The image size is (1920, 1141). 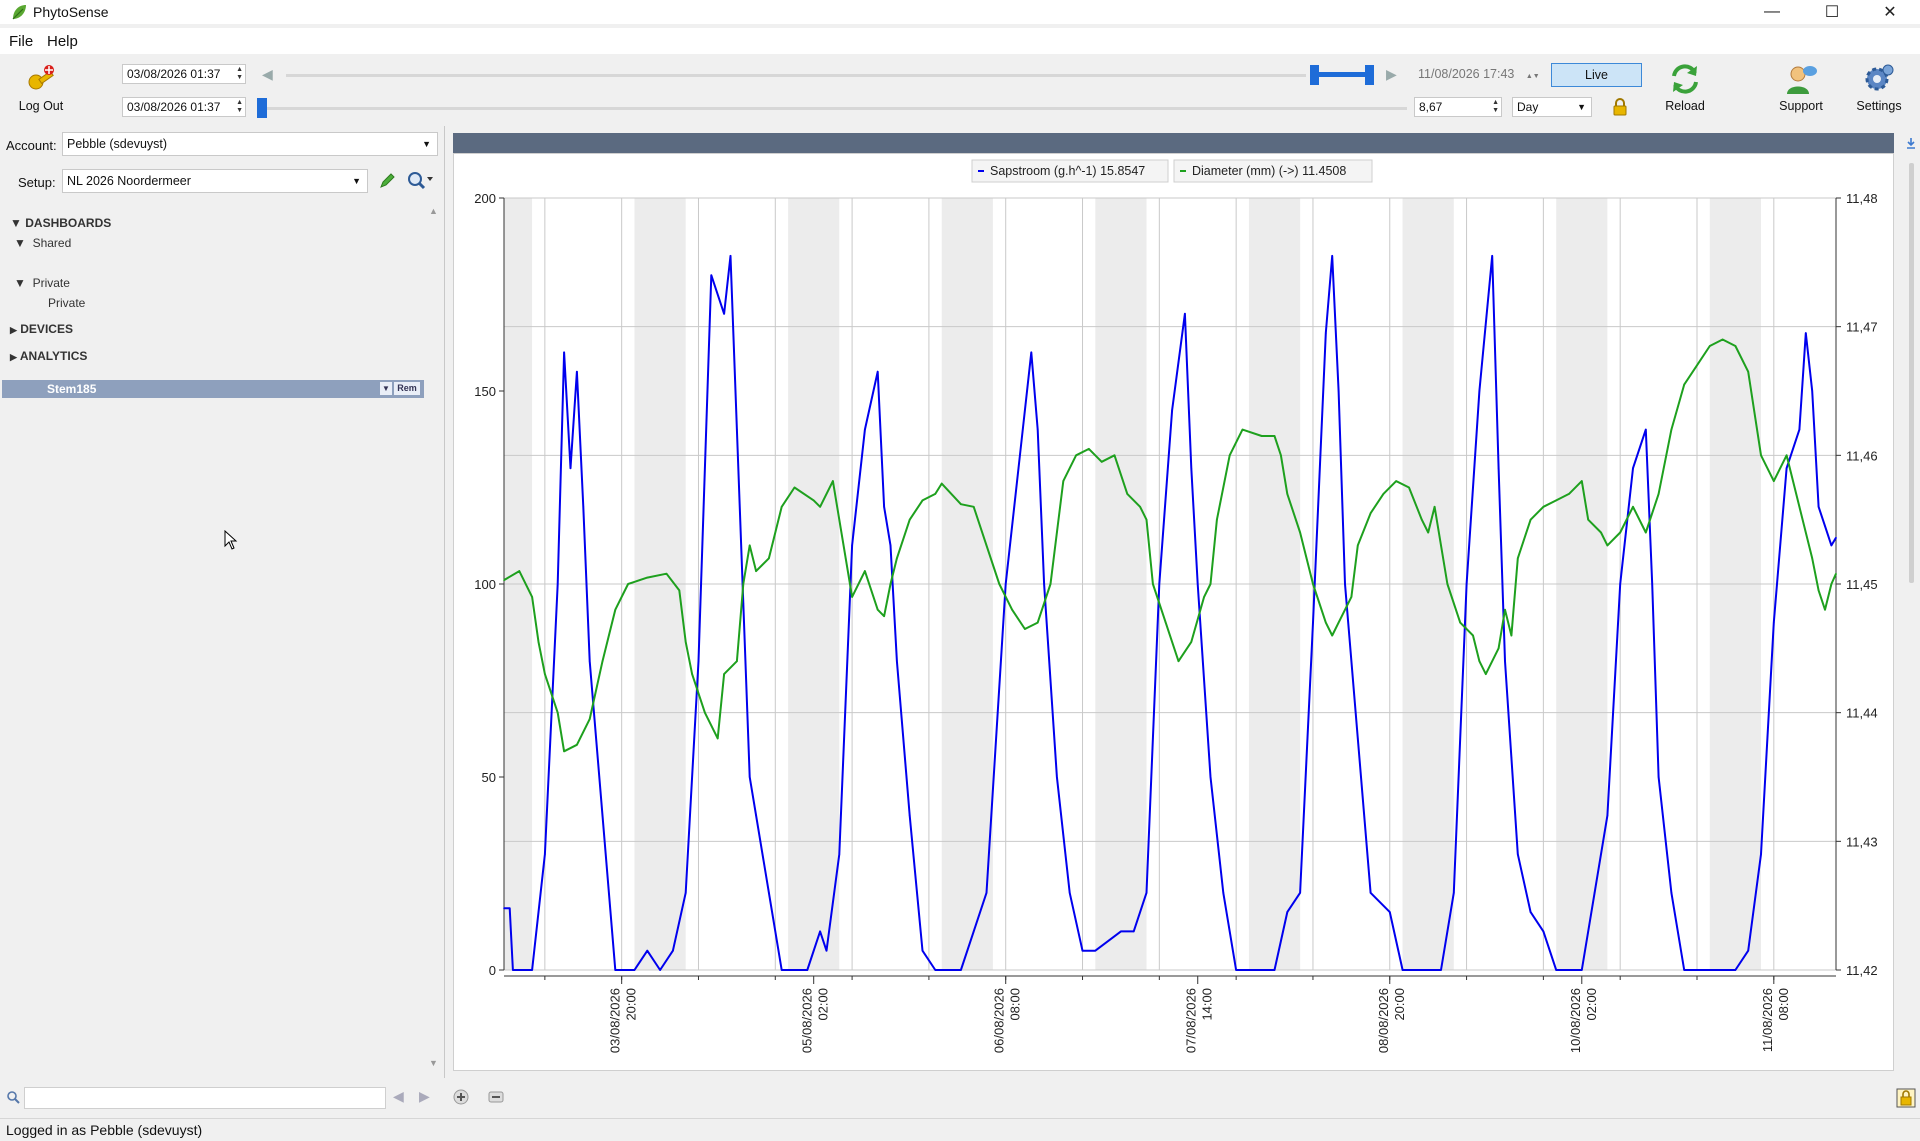 What do you see at coordinates (1342, 74) in the screenshot?
I see `range-slider-selection` at bounding box center [1342, 74].